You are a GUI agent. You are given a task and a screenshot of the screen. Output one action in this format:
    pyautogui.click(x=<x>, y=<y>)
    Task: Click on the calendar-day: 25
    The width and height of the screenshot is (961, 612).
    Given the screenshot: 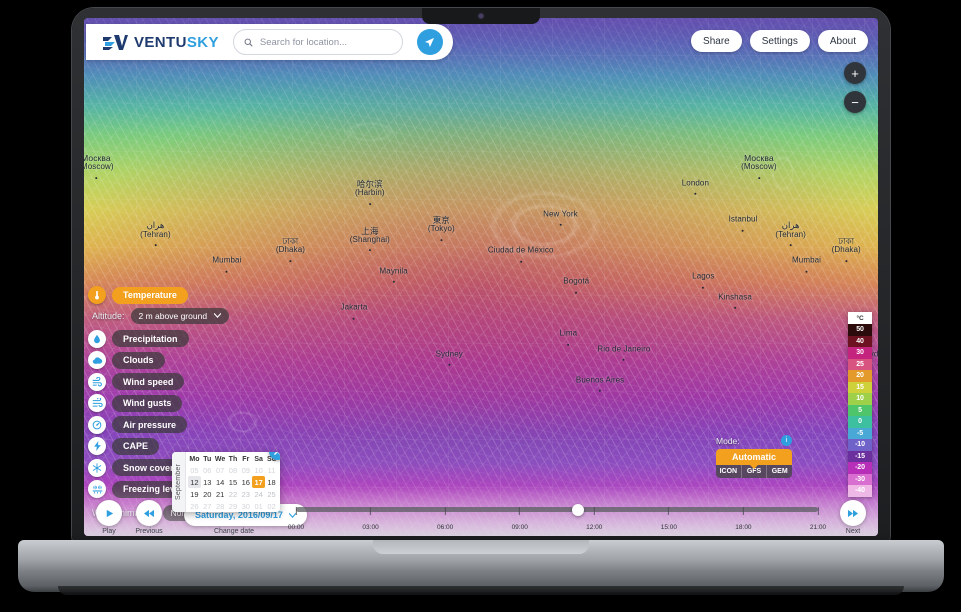 What is the action you would take?
    pyautogui.click(x=271, y=494)
    